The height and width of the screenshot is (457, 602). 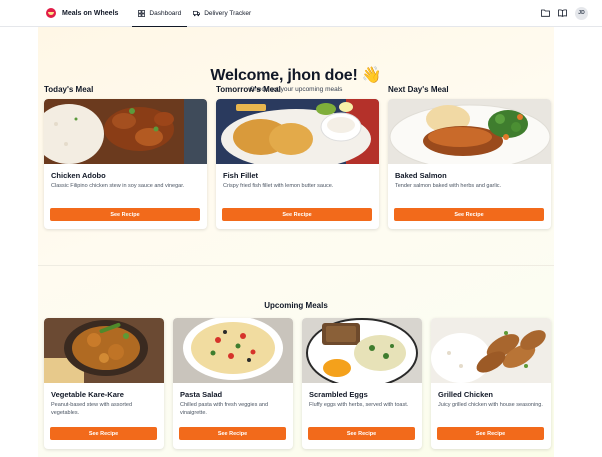 What do you see at coordinates (296, 89) in the screenshot?
I see `welcome-subtitle: Check out your upcoming meals` at bounding box center [296, 89].